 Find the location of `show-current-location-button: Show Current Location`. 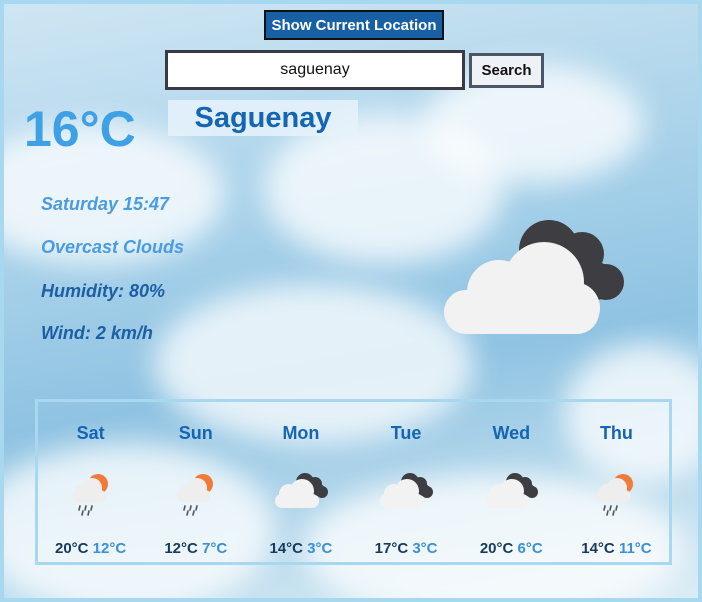

show-current-location-button: Show Current Location is located at coordinates (354, 25).